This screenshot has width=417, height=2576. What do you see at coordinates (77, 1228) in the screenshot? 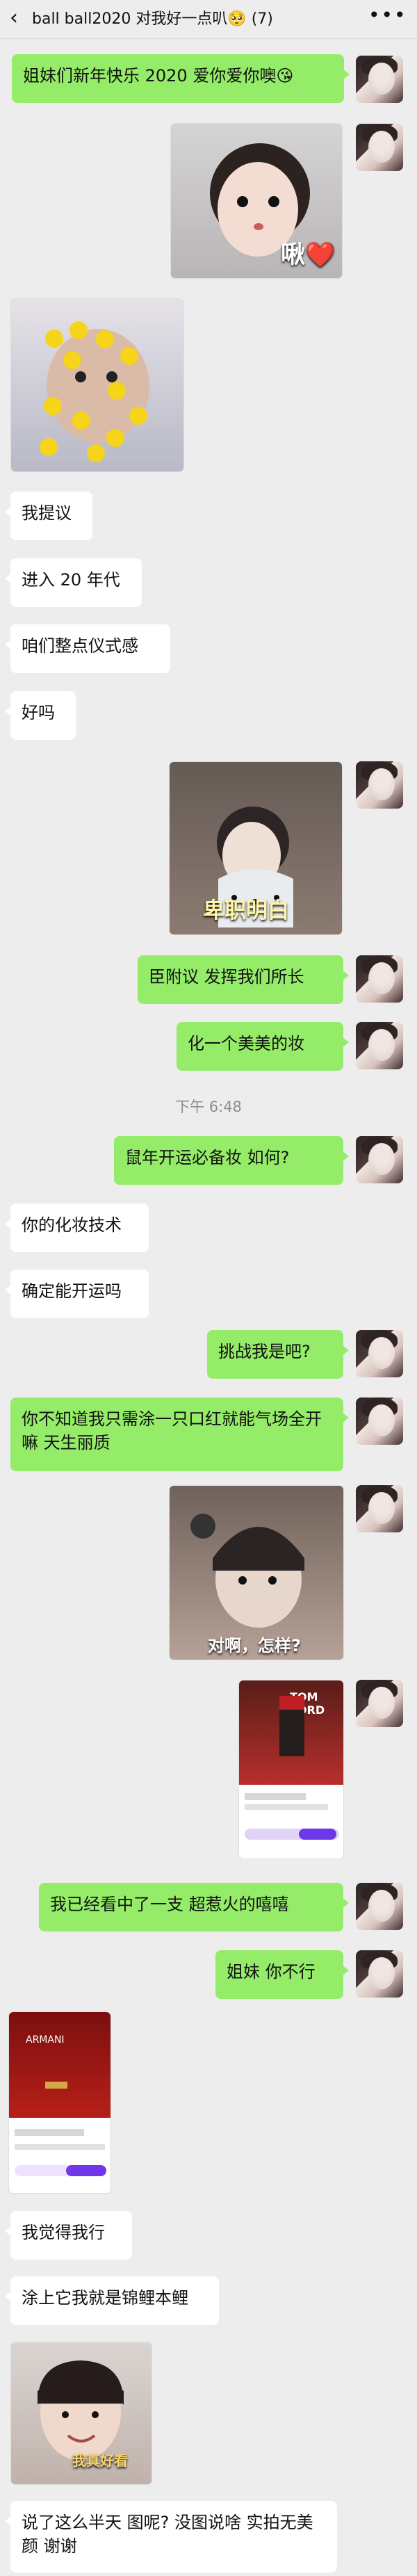
I see `message-bubble: 你的化妆技术` at bounding box center [77, 1228].